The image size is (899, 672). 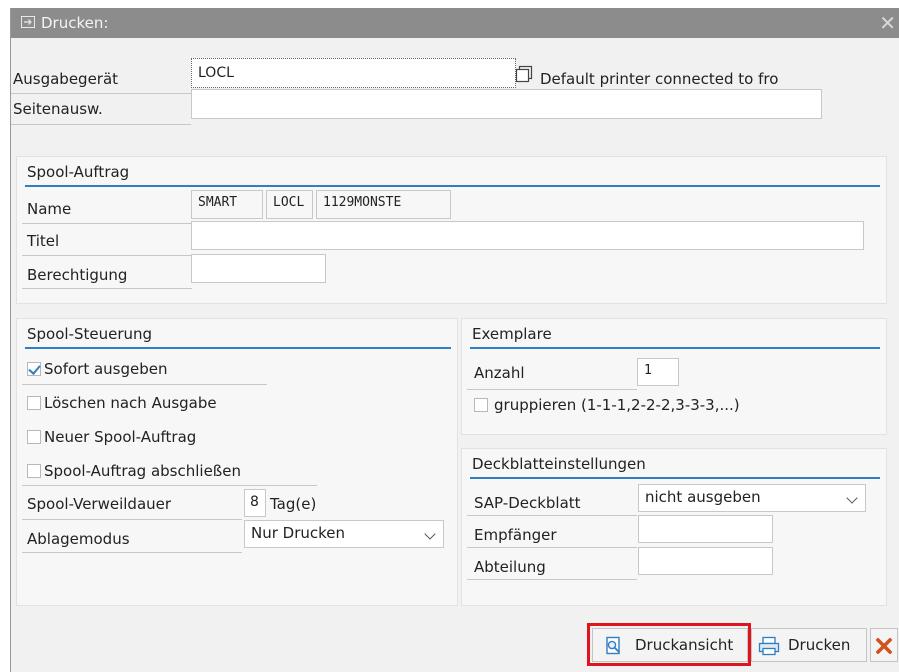 What do you see at coordinates (28, 22) in the screenshot?
I see `window-menu-icon` at bounding box center [28, 22].